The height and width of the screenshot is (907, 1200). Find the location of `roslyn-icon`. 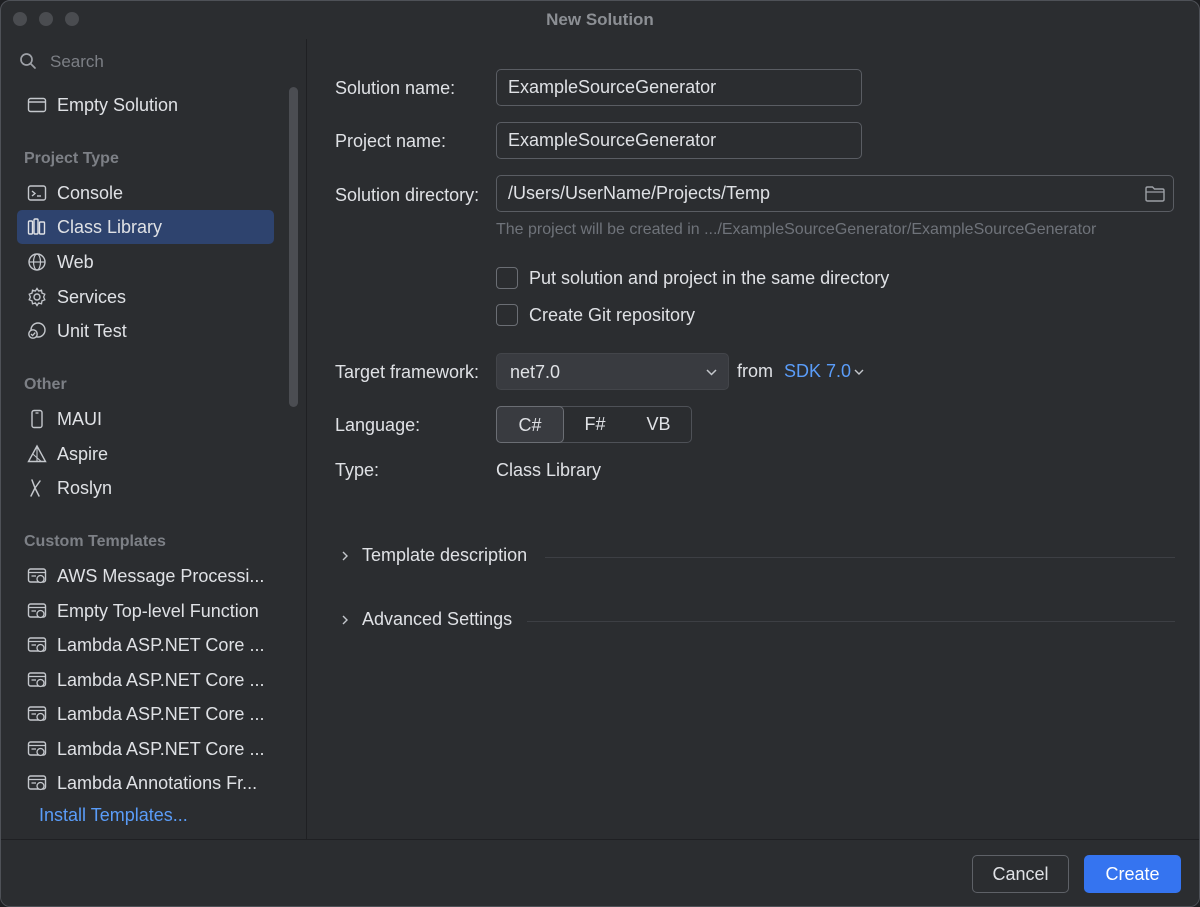

roslyn-icon is located at coordinates (35, 488).